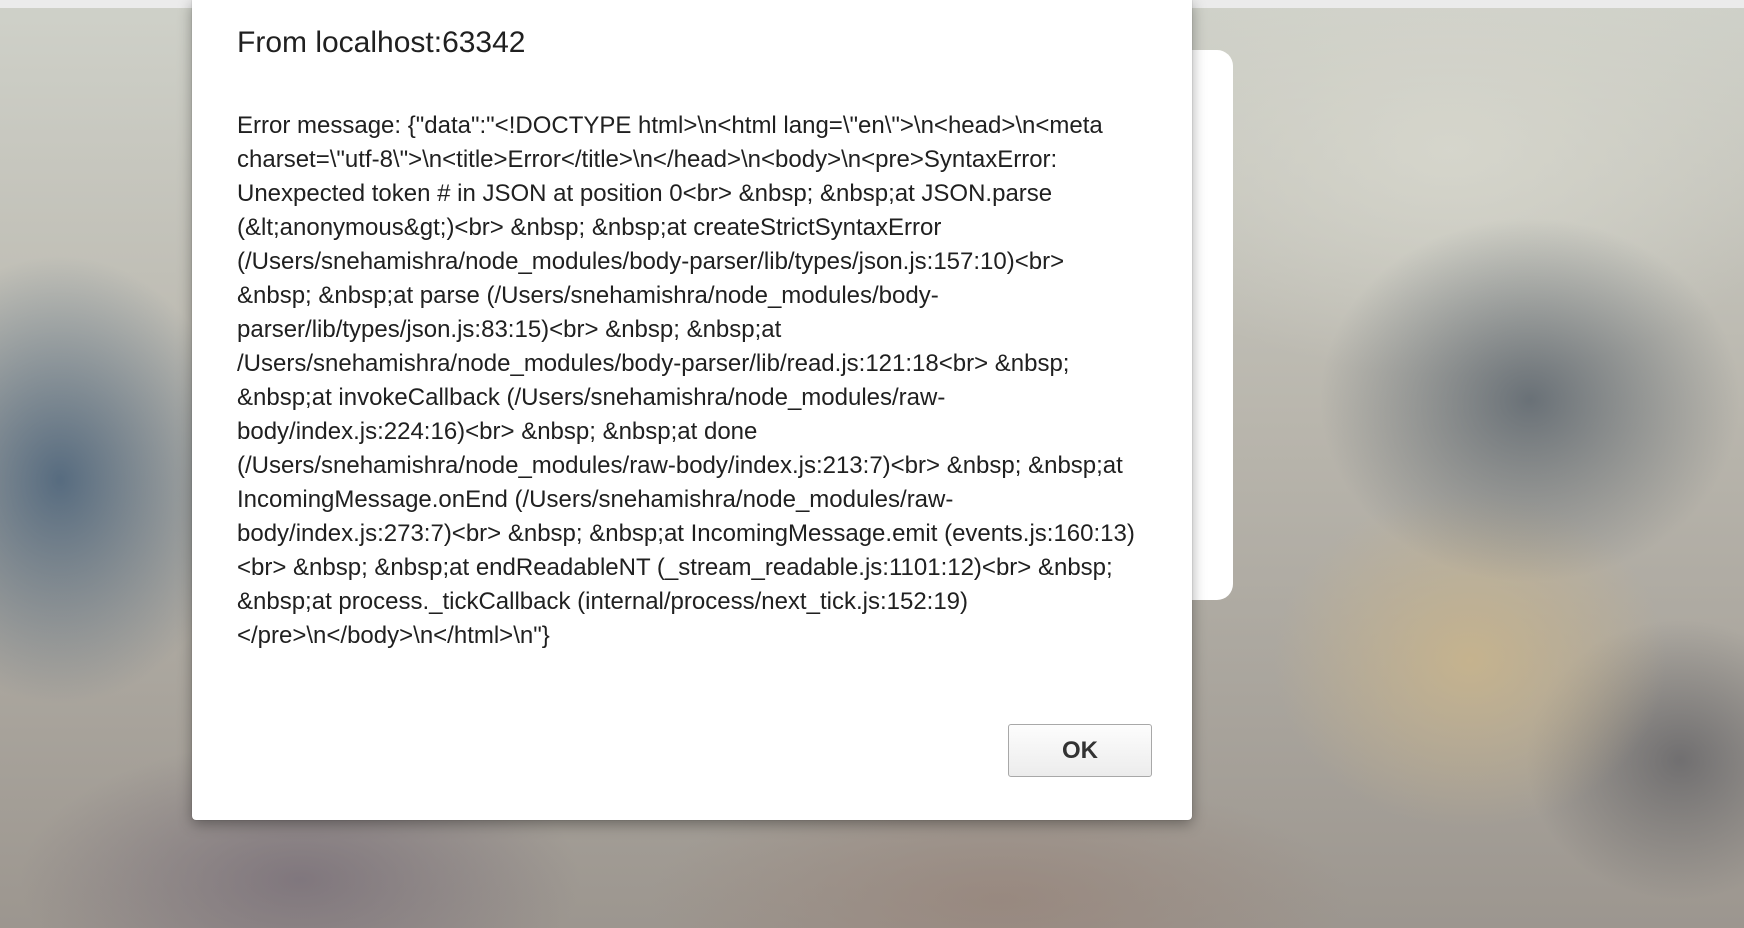 This screenshot has width=1744, height=928. I want to click on ok-button: OK, so click(1080, 750).